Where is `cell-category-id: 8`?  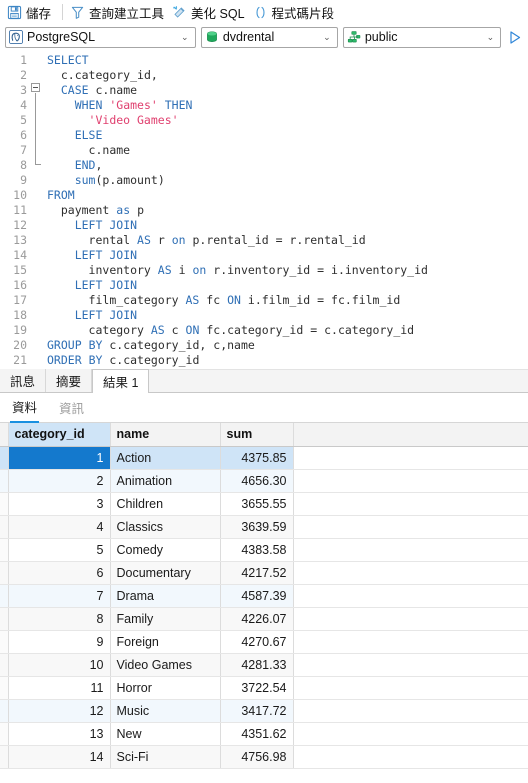
cell-category-id: 8 is located at coordinates (59, 619).